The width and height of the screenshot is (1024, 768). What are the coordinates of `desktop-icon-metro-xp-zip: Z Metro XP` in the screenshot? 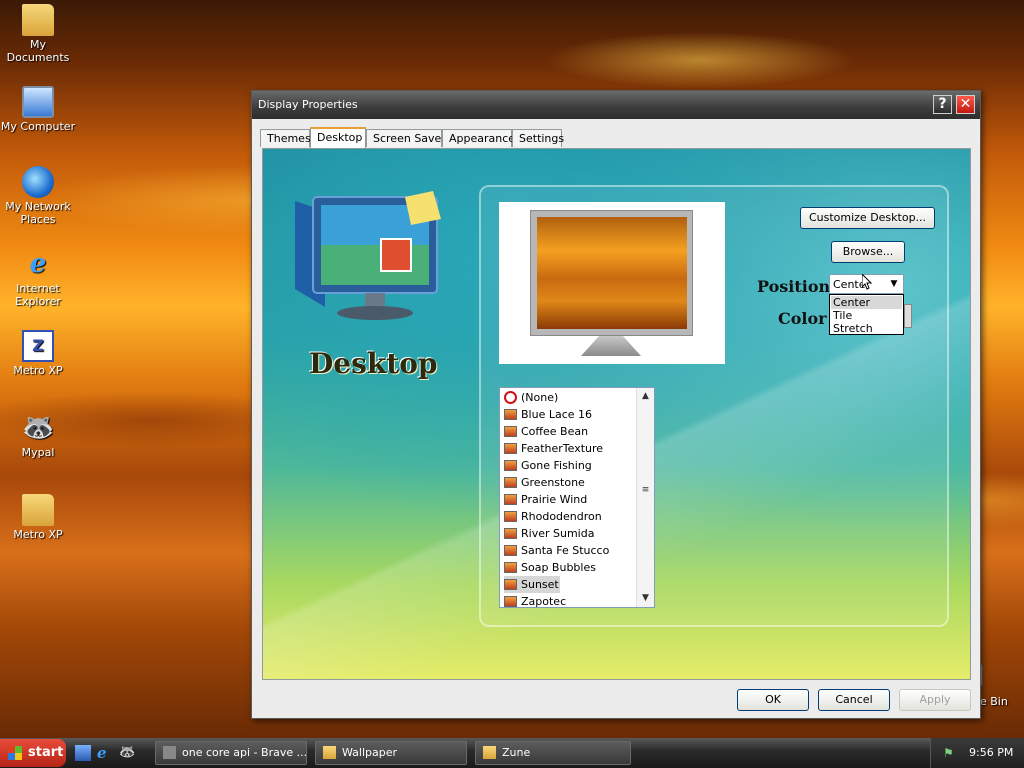 It's located at (38, 353).